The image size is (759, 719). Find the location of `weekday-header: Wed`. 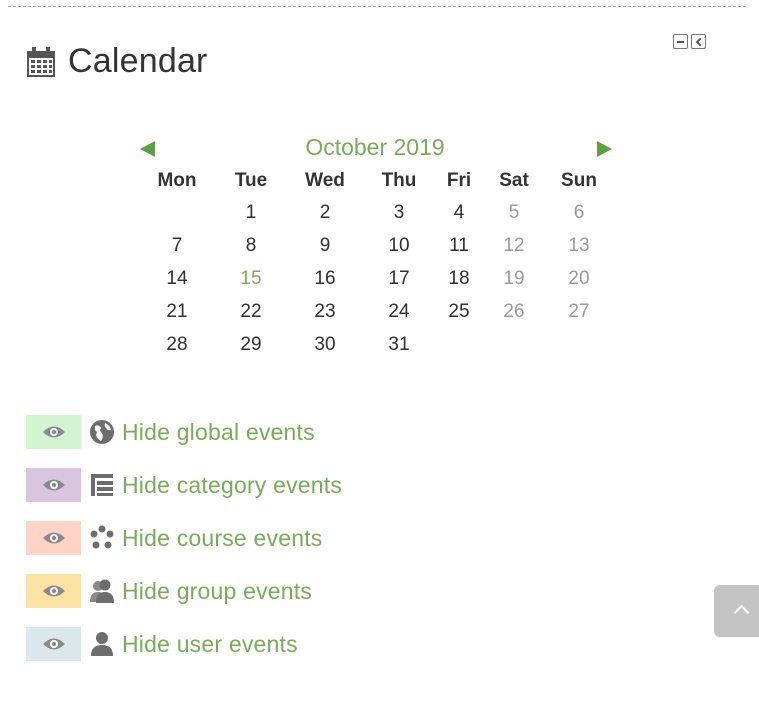

weekday-header: Wed is located at coordinates (325, 180).